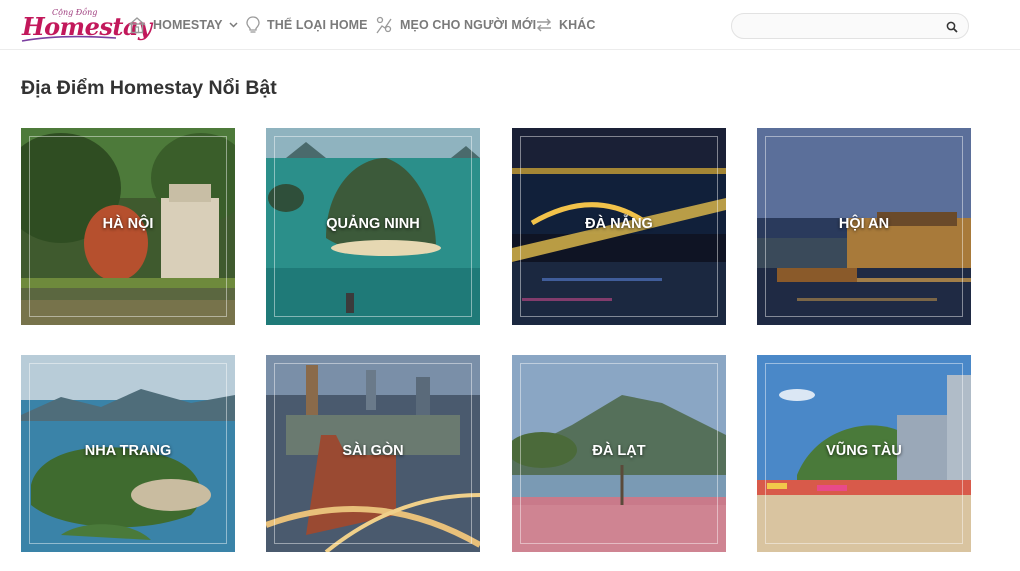  Describe the element at coordinates (86, 24) in the screenshot. I see `site-logo: Cộng Đồng Homestay` at that location.